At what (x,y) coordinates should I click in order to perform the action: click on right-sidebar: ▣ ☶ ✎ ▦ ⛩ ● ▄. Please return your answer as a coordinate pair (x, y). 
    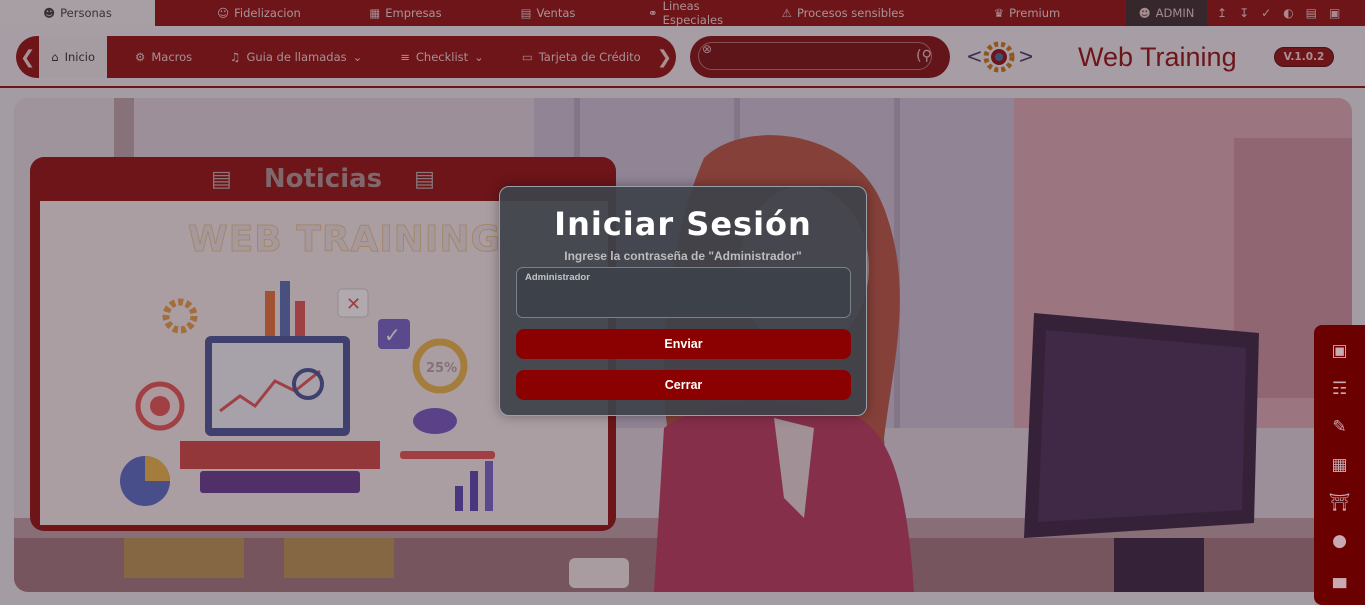
    Looking at the image, I should click on (1339, 465).